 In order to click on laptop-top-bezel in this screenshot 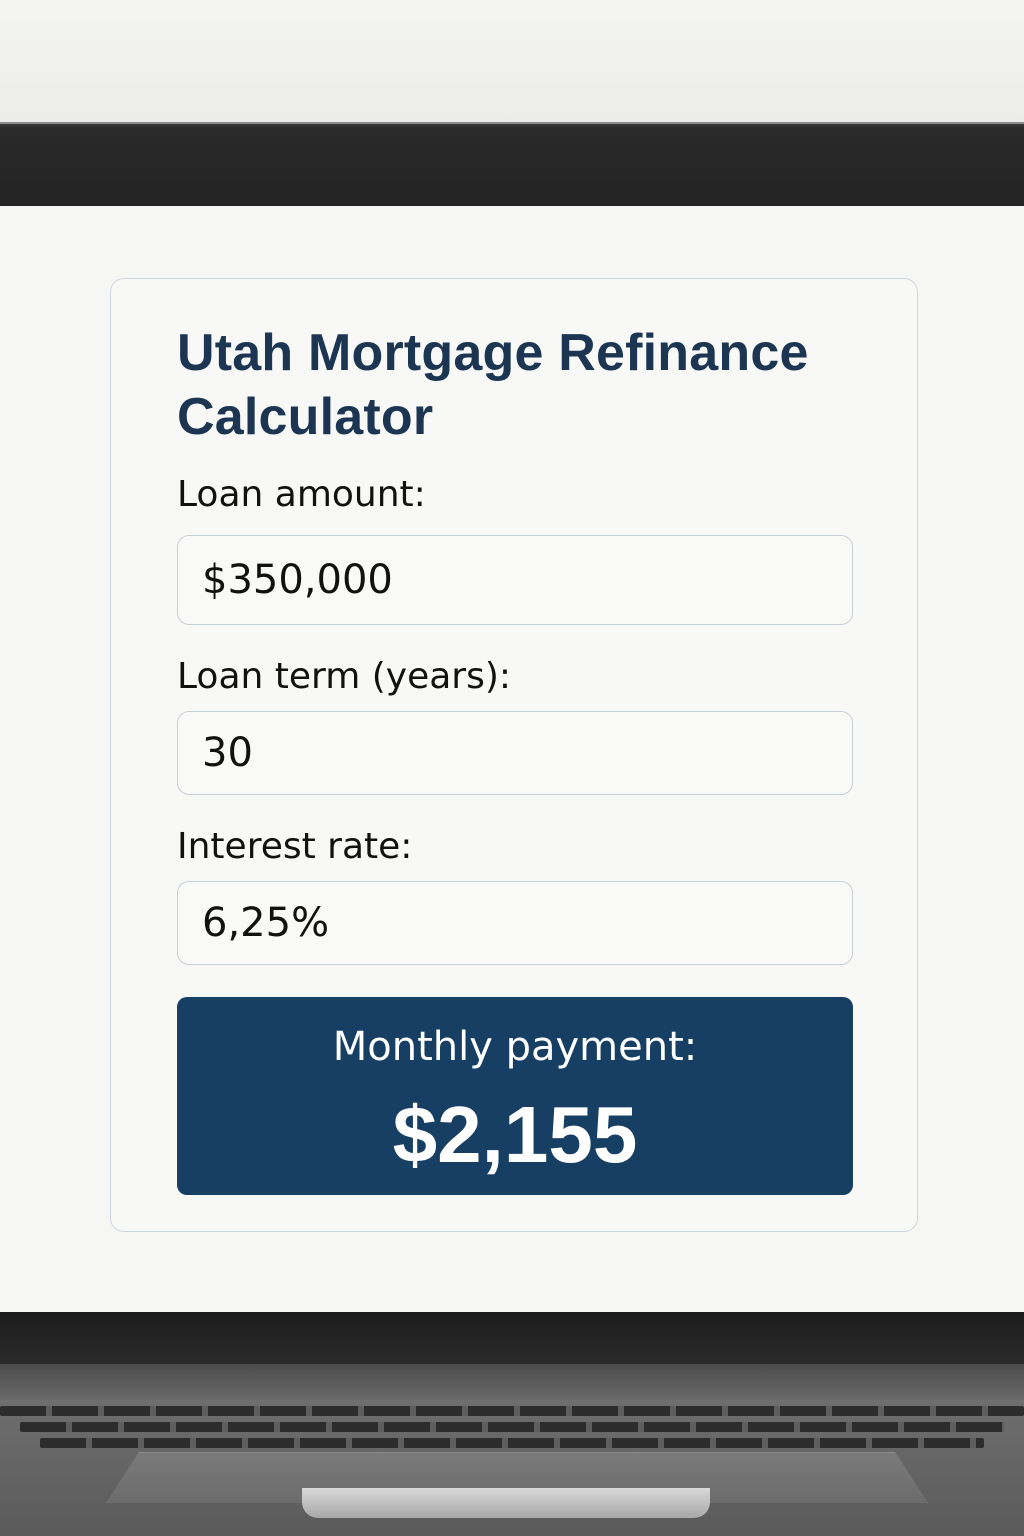, I will do `click(512, 165)`.